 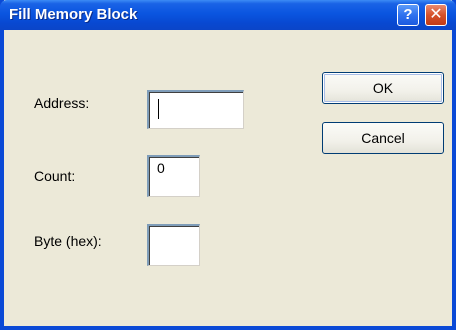 I want to click on address-label: Address:, so click(x=62, y=103).